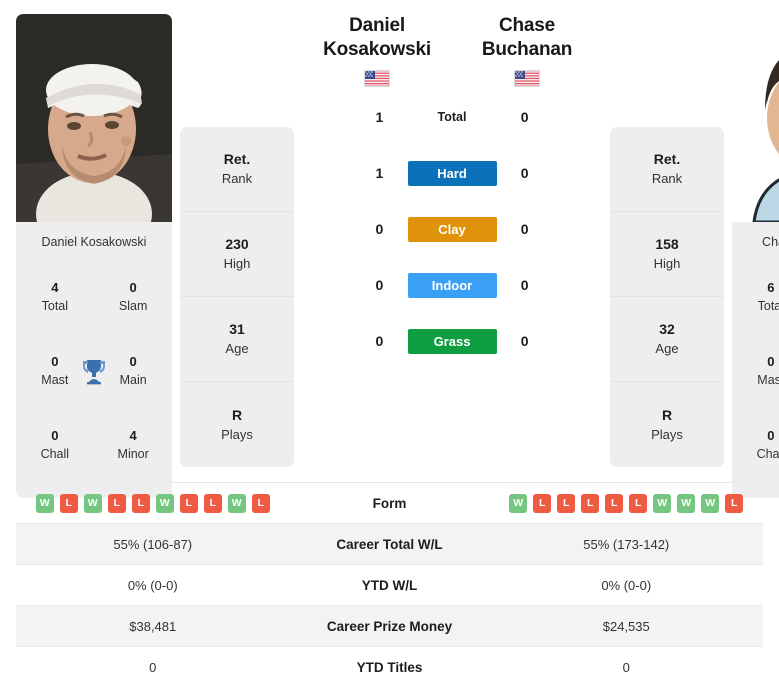 This screenshot has width=779, height=699. I want to click on surface-chip-clay: Clay, so click(452, 229).